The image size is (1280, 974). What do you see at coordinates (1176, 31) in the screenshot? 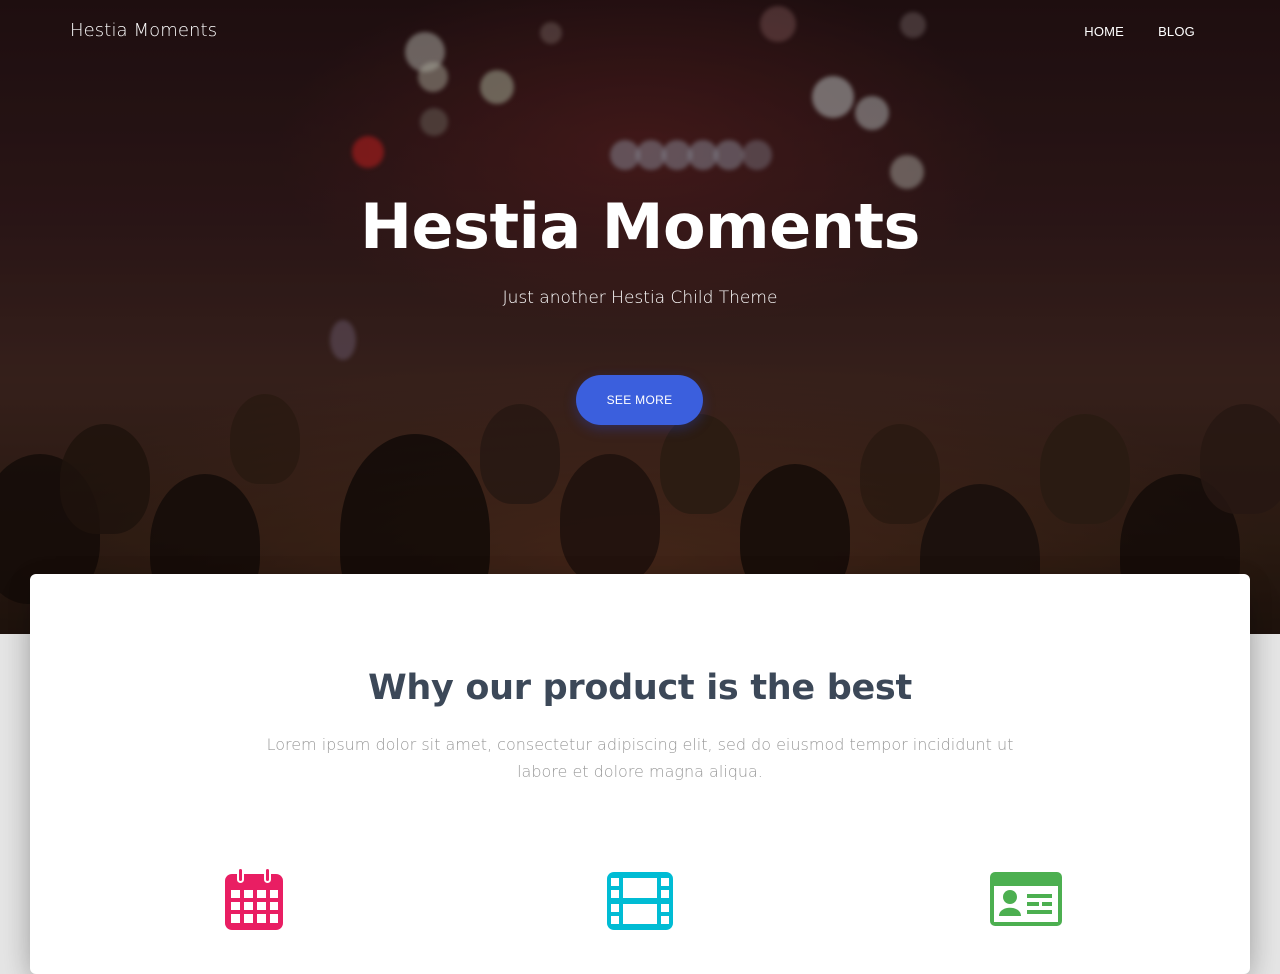
I see `nav-link-blog: BLOG` at bounding box center [1176, 31].